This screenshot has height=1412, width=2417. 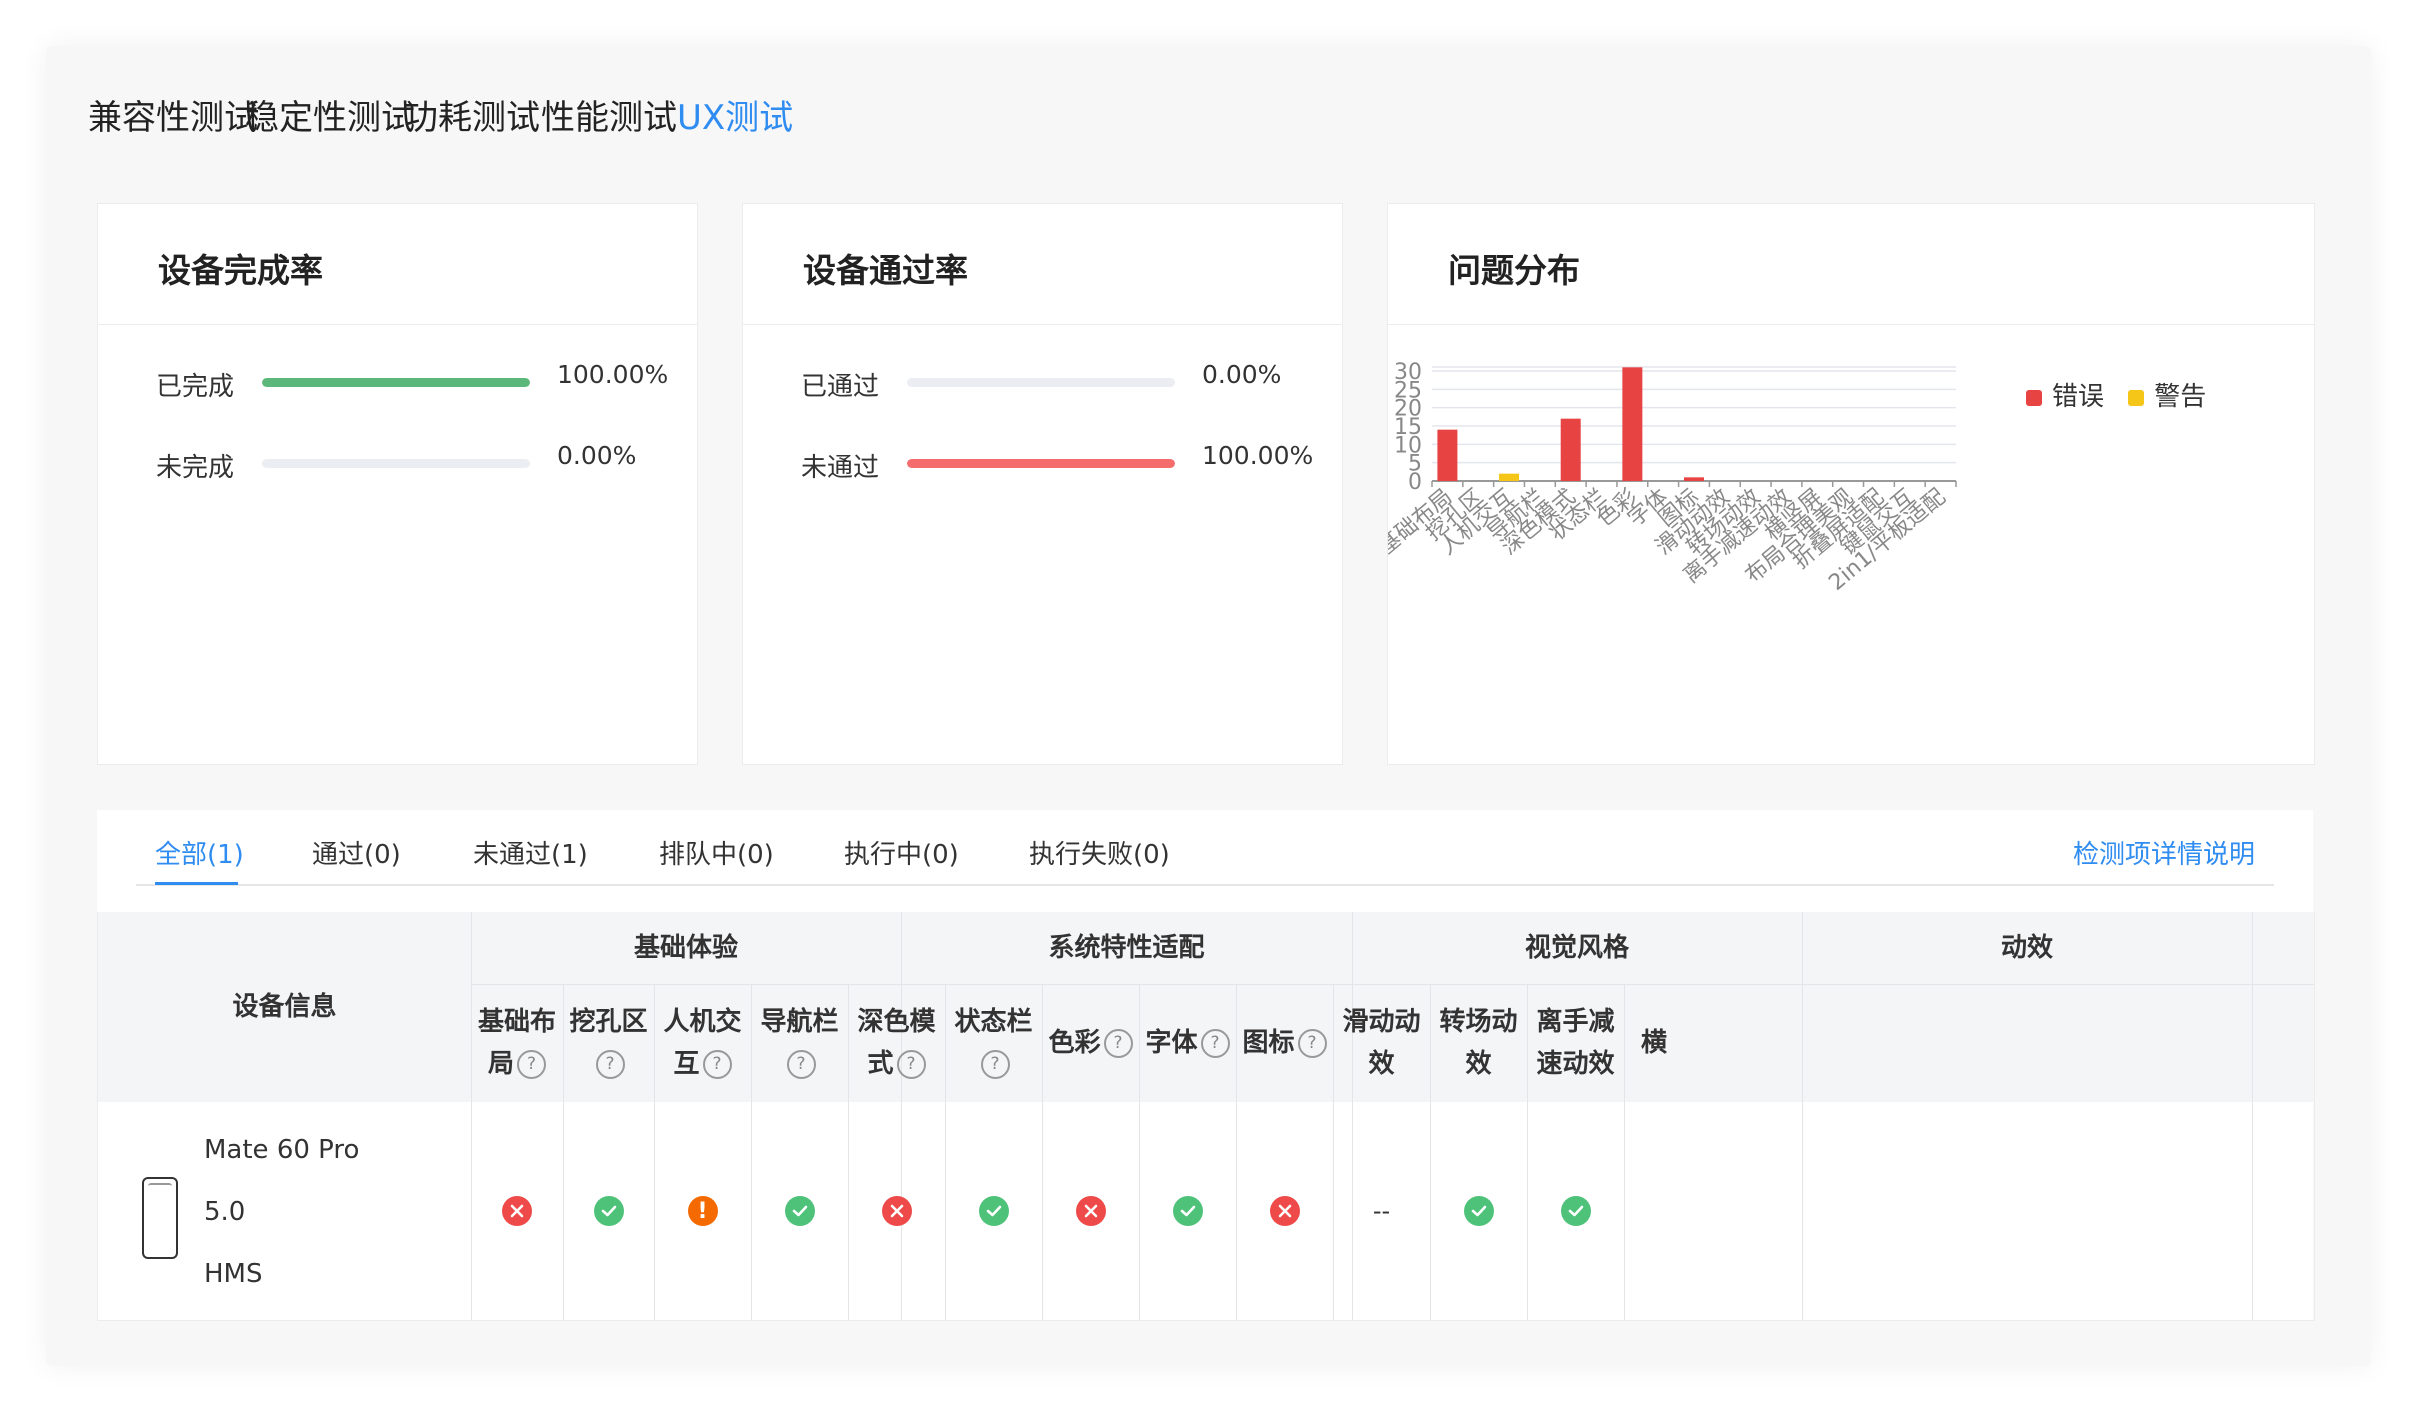 What do you see at coordinates (716, 852) in the screenshot?
I see `filter-tab-queued: 排队中(0)` at bounding box center [716, 852].